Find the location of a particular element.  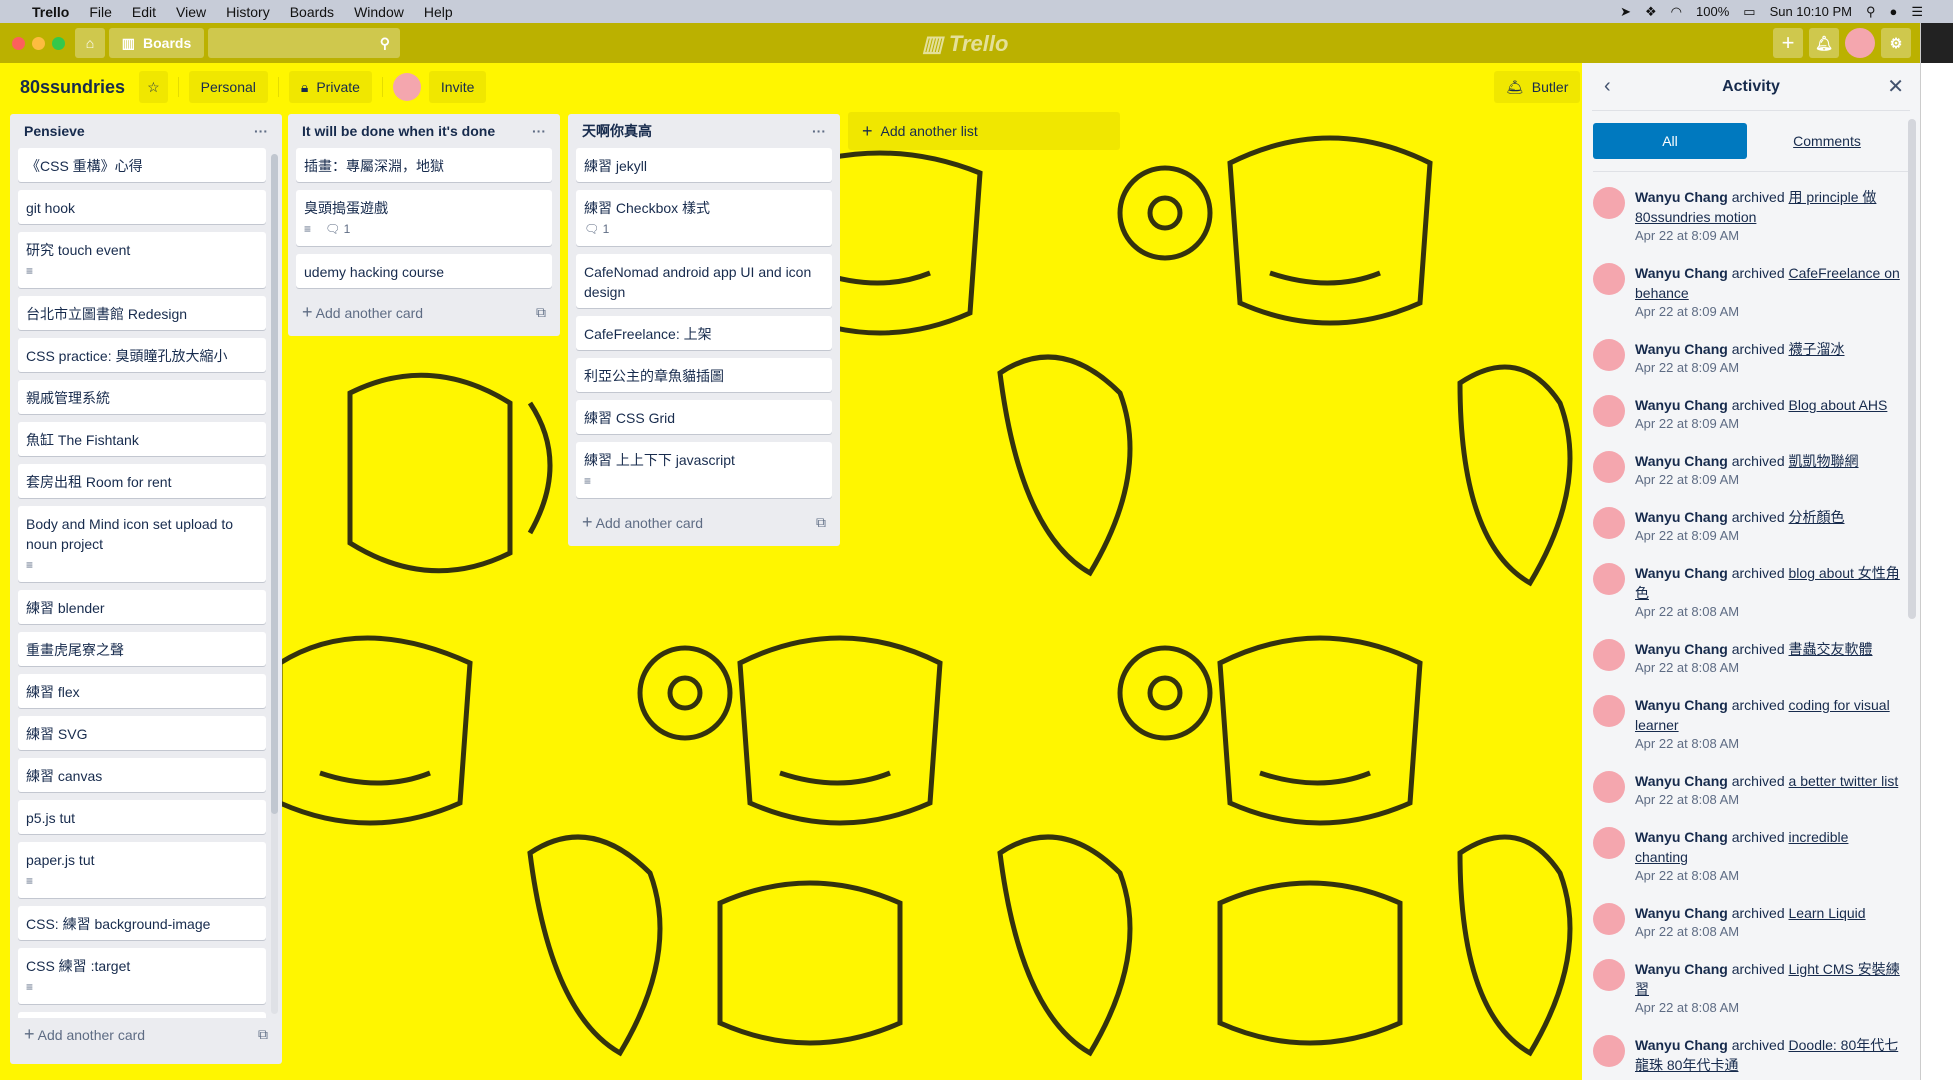

menu-app-name: Trello is located at coordinates (50, 12).